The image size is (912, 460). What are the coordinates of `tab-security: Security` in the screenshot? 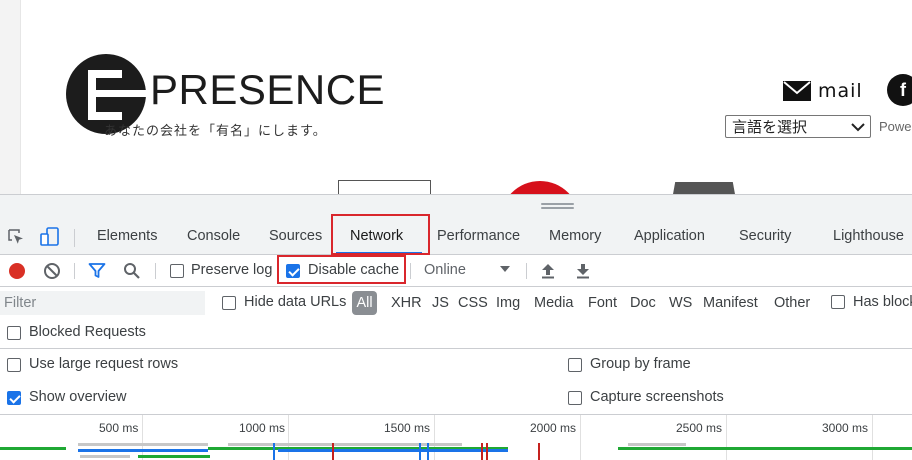 It's located at (765, 237).